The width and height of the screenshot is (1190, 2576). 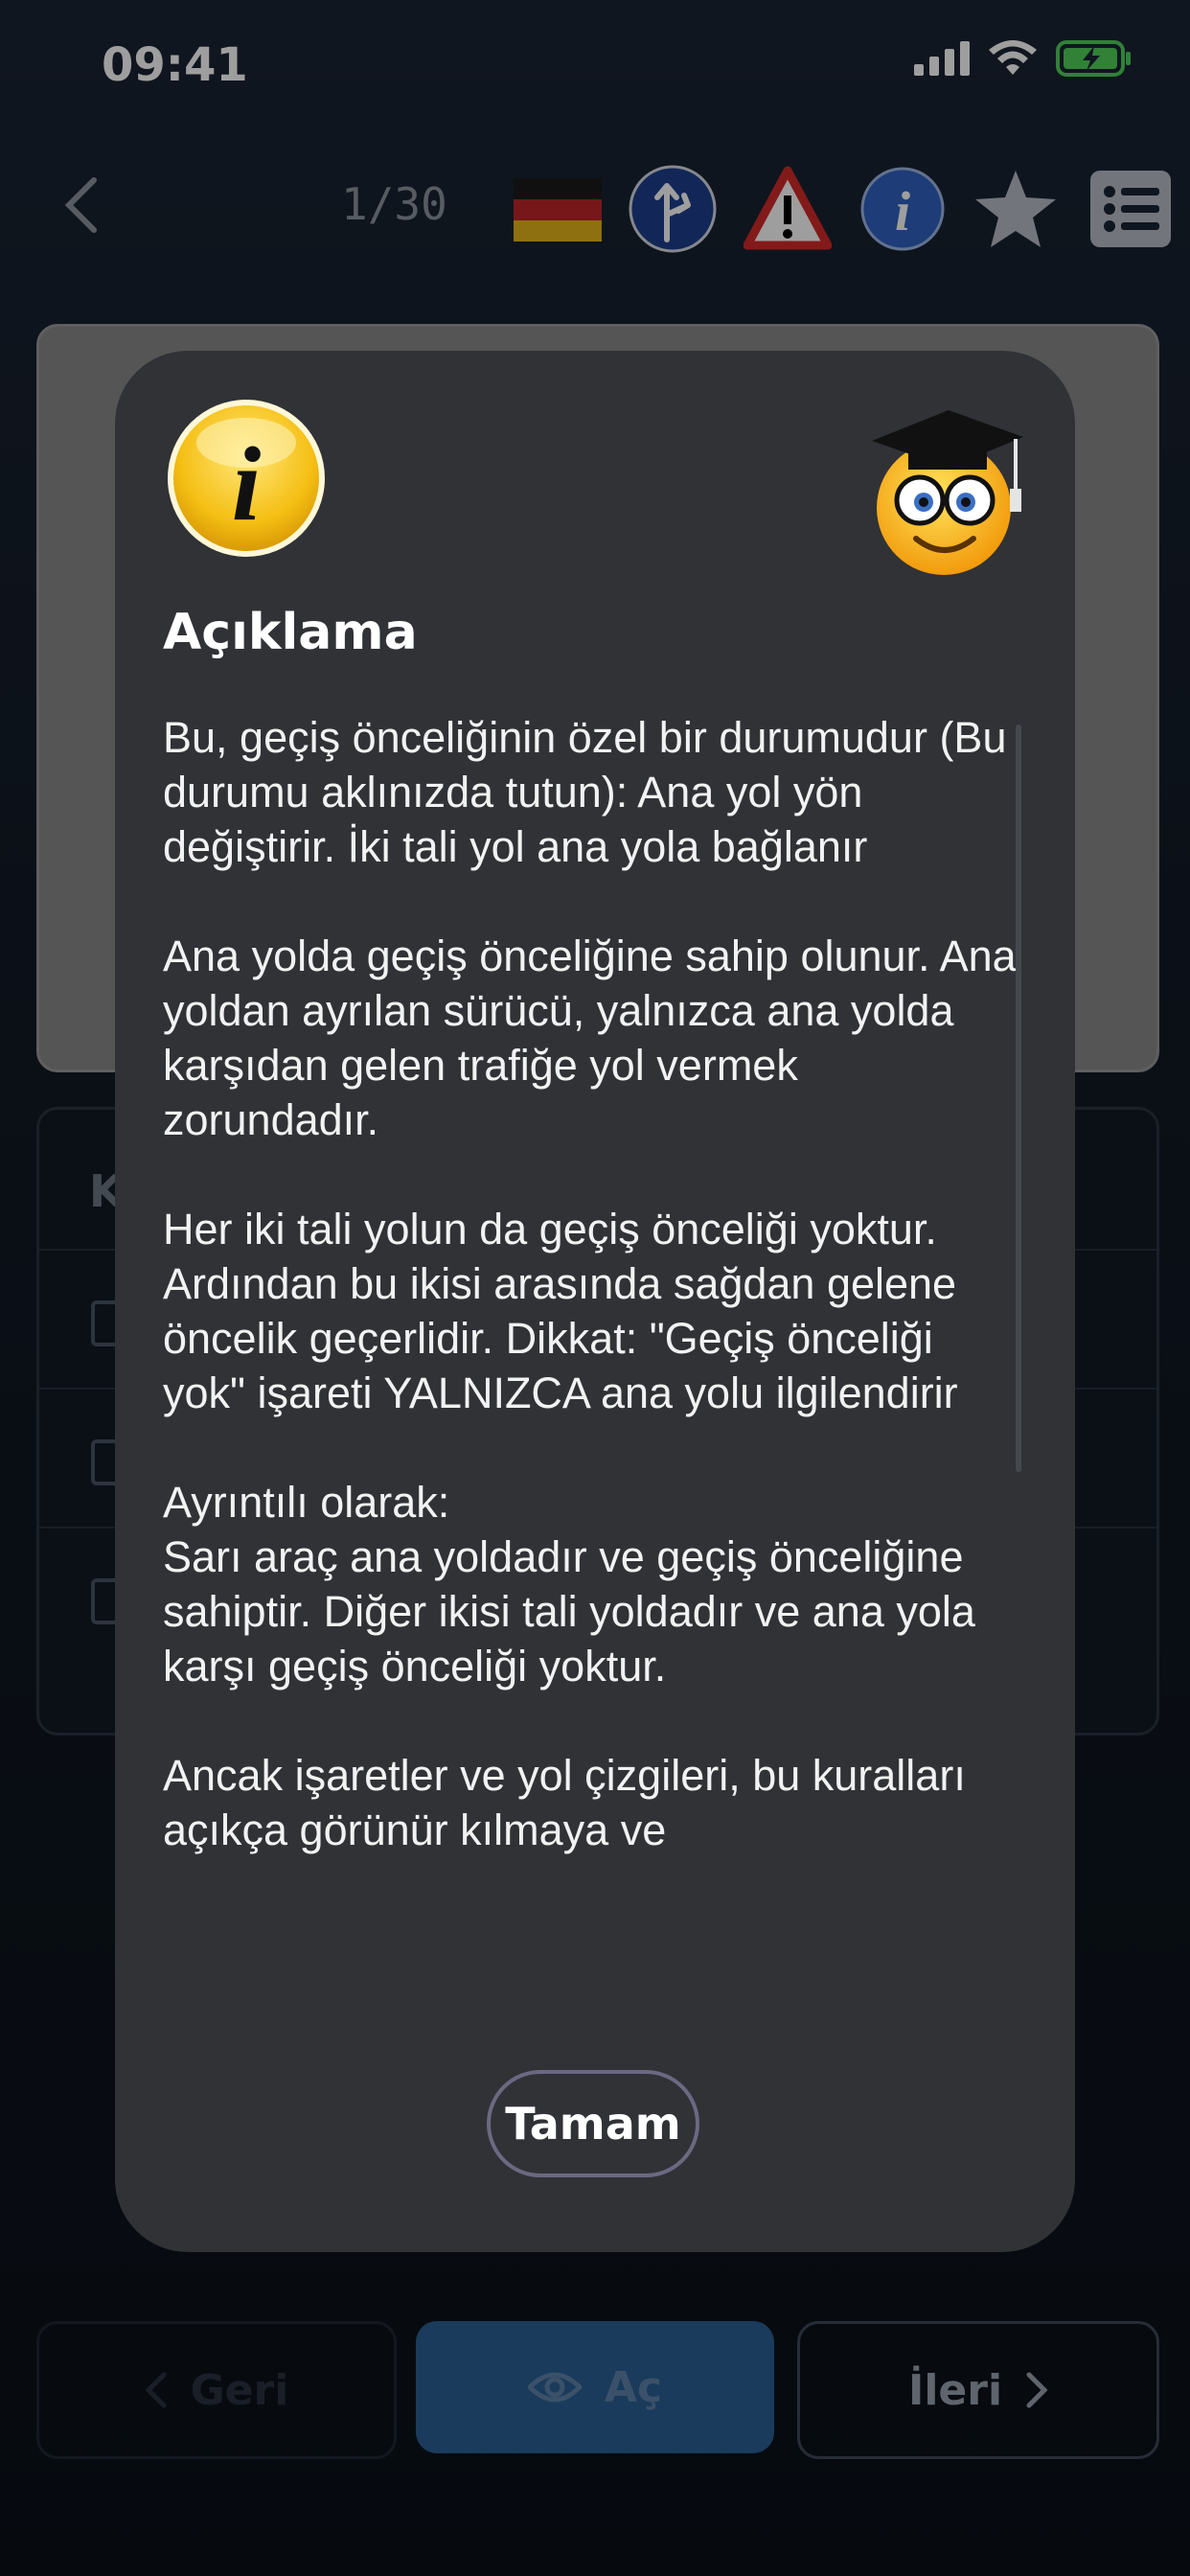 What do you see at coordinates (593, 2123) in the screenshot?
I see `ok-button: Tamam` at bounding box center [593, 2123].